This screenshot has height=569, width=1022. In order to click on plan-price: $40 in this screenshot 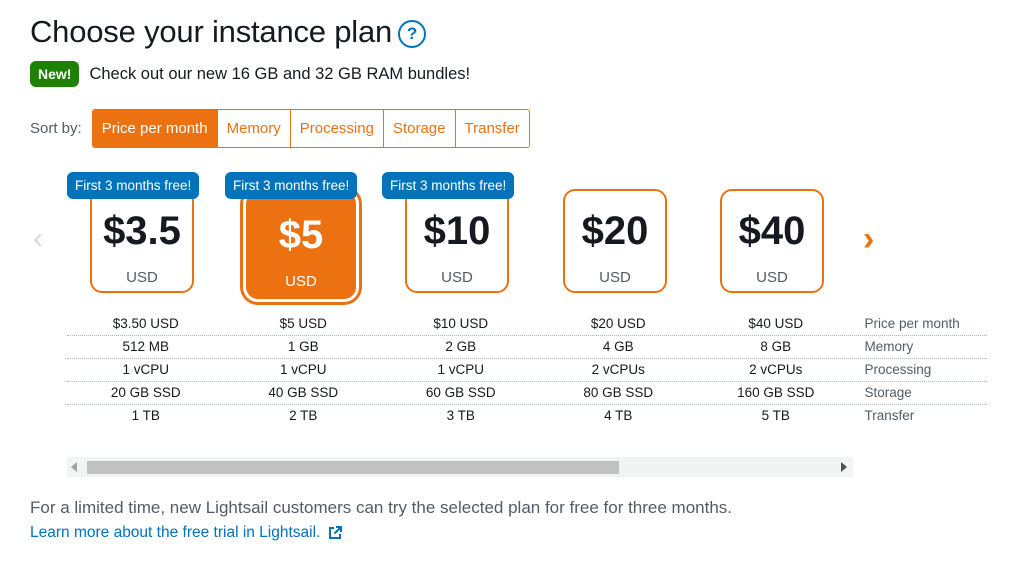, I will do `click(772, 231)`.